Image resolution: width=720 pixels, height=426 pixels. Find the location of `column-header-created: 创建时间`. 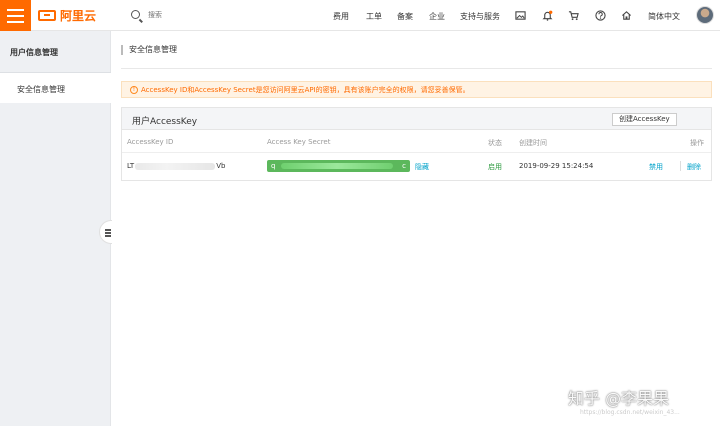

column-header-created: 创建时间 is located at coordinates (533, 143).